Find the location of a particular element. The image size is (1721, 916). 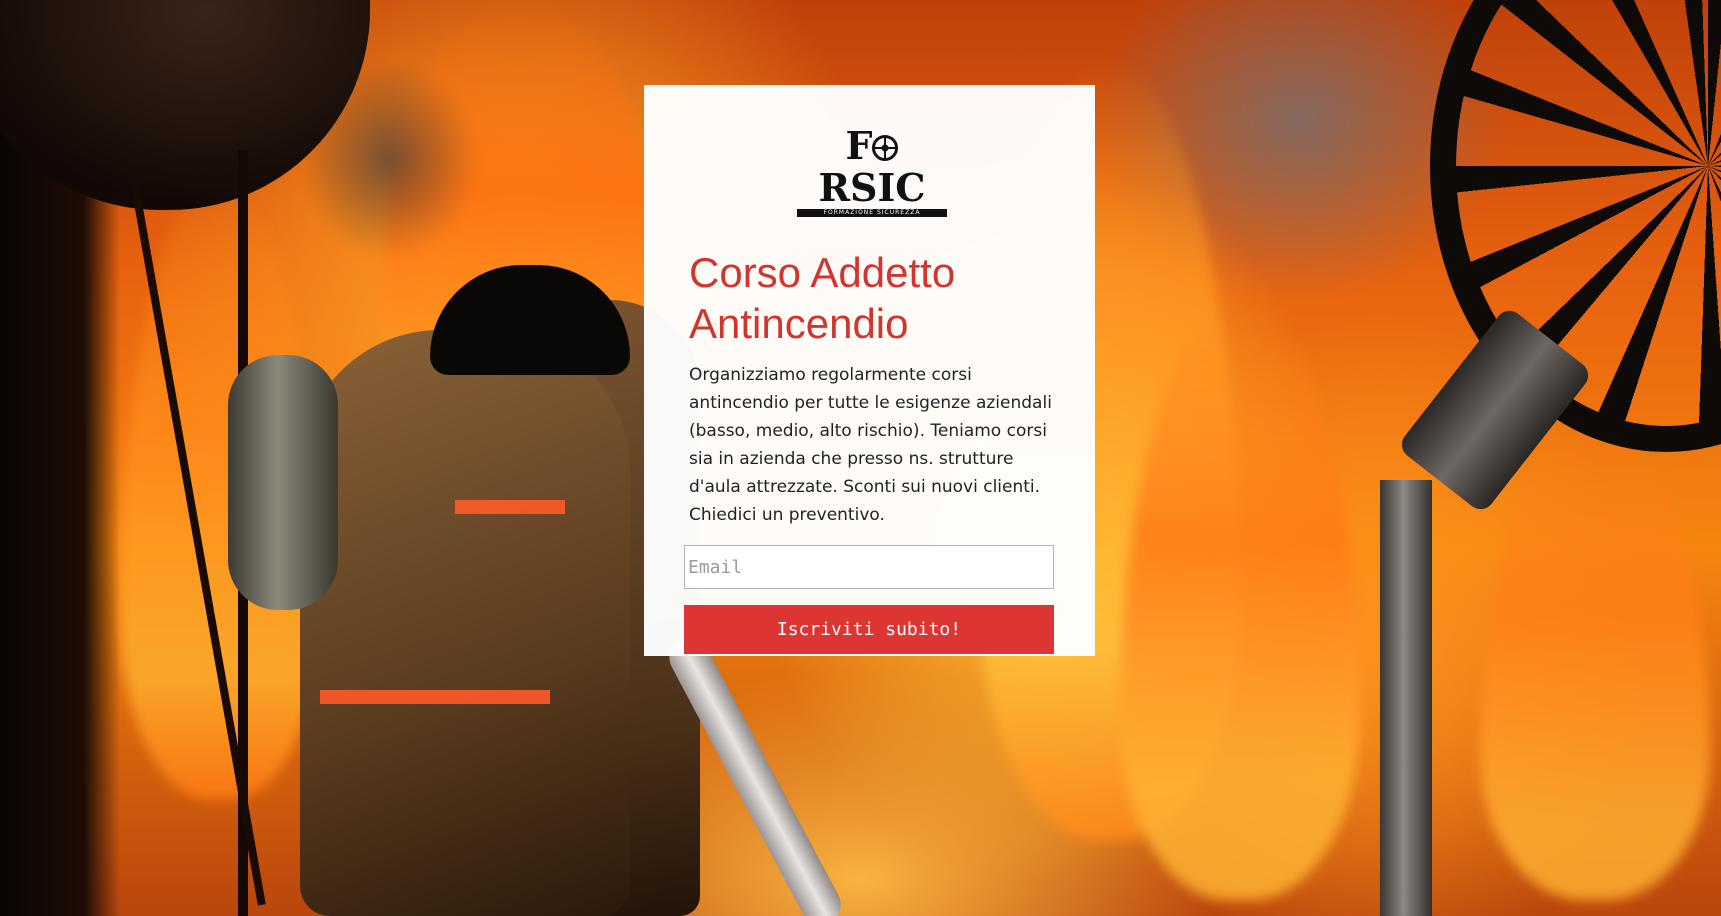

globe-icon is located at coordinates (885, 148).